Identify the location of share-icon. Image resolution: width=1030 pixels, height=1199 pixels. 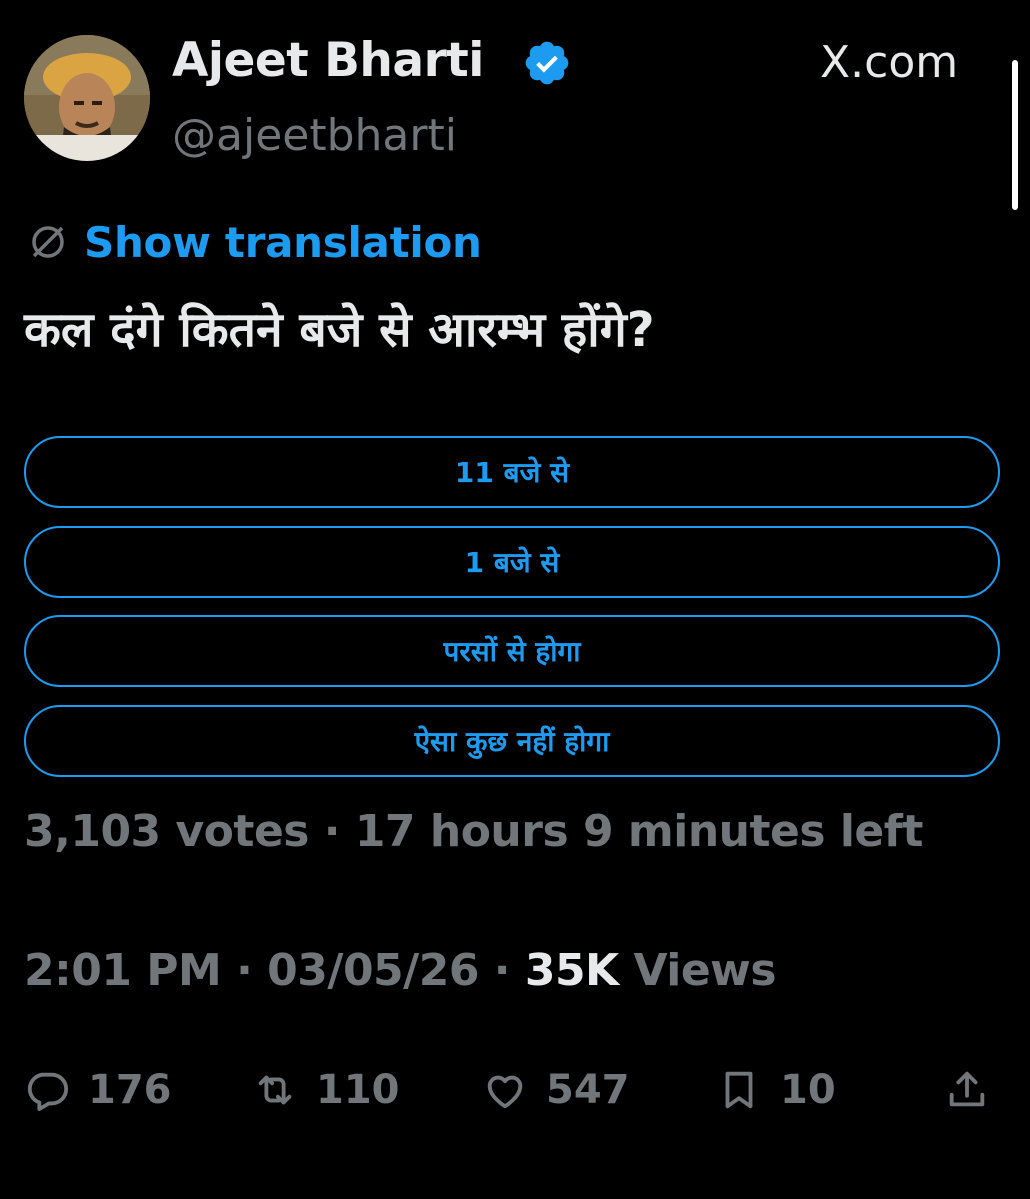
(967, 1089).